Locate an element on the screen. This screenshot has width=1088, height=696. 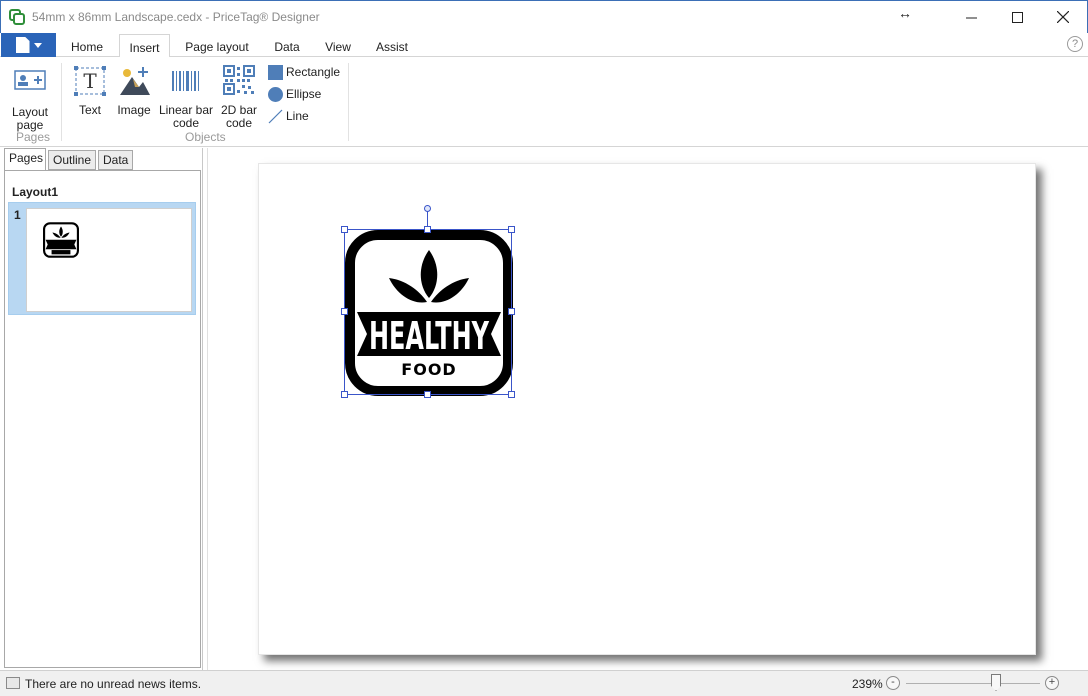
zoom-slider-thumb is located at coordinates (996, 682).